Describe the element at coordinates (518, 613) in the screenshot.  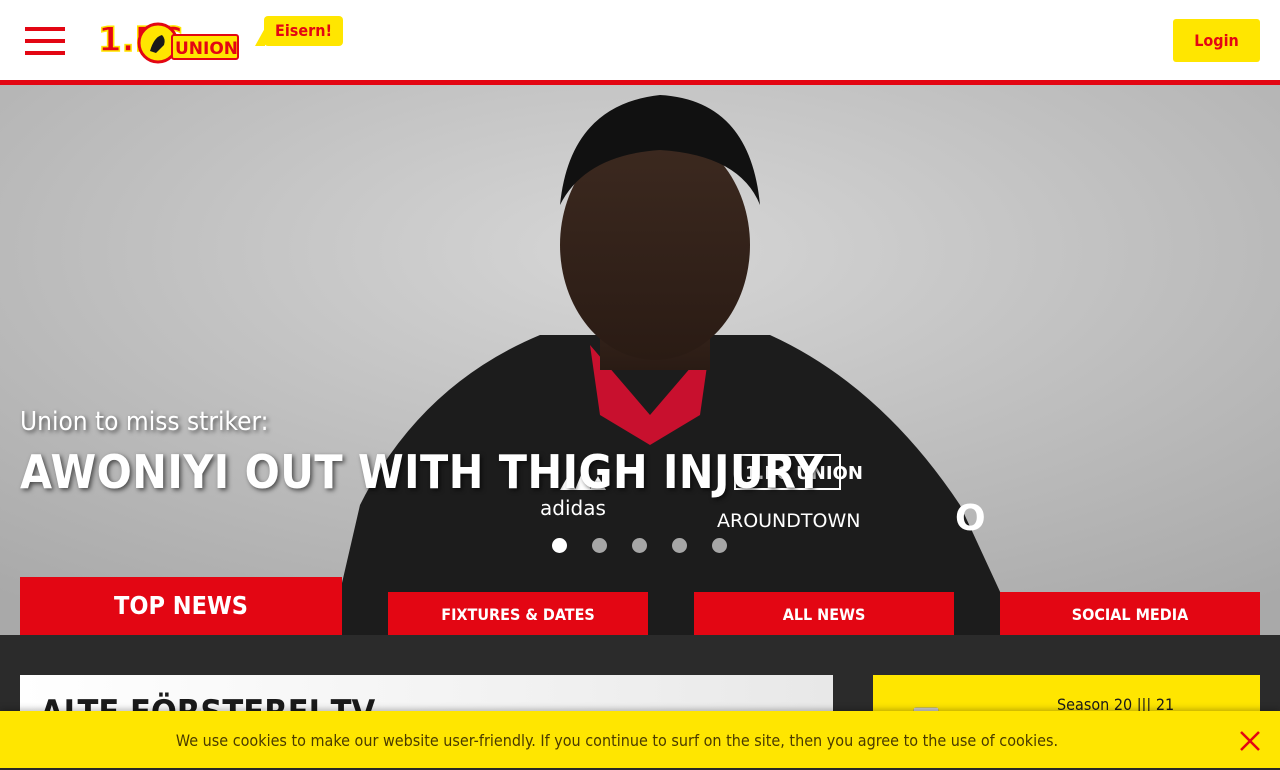
I see `tab-fixtures-dates: FIXTURES & DATES` at that location.